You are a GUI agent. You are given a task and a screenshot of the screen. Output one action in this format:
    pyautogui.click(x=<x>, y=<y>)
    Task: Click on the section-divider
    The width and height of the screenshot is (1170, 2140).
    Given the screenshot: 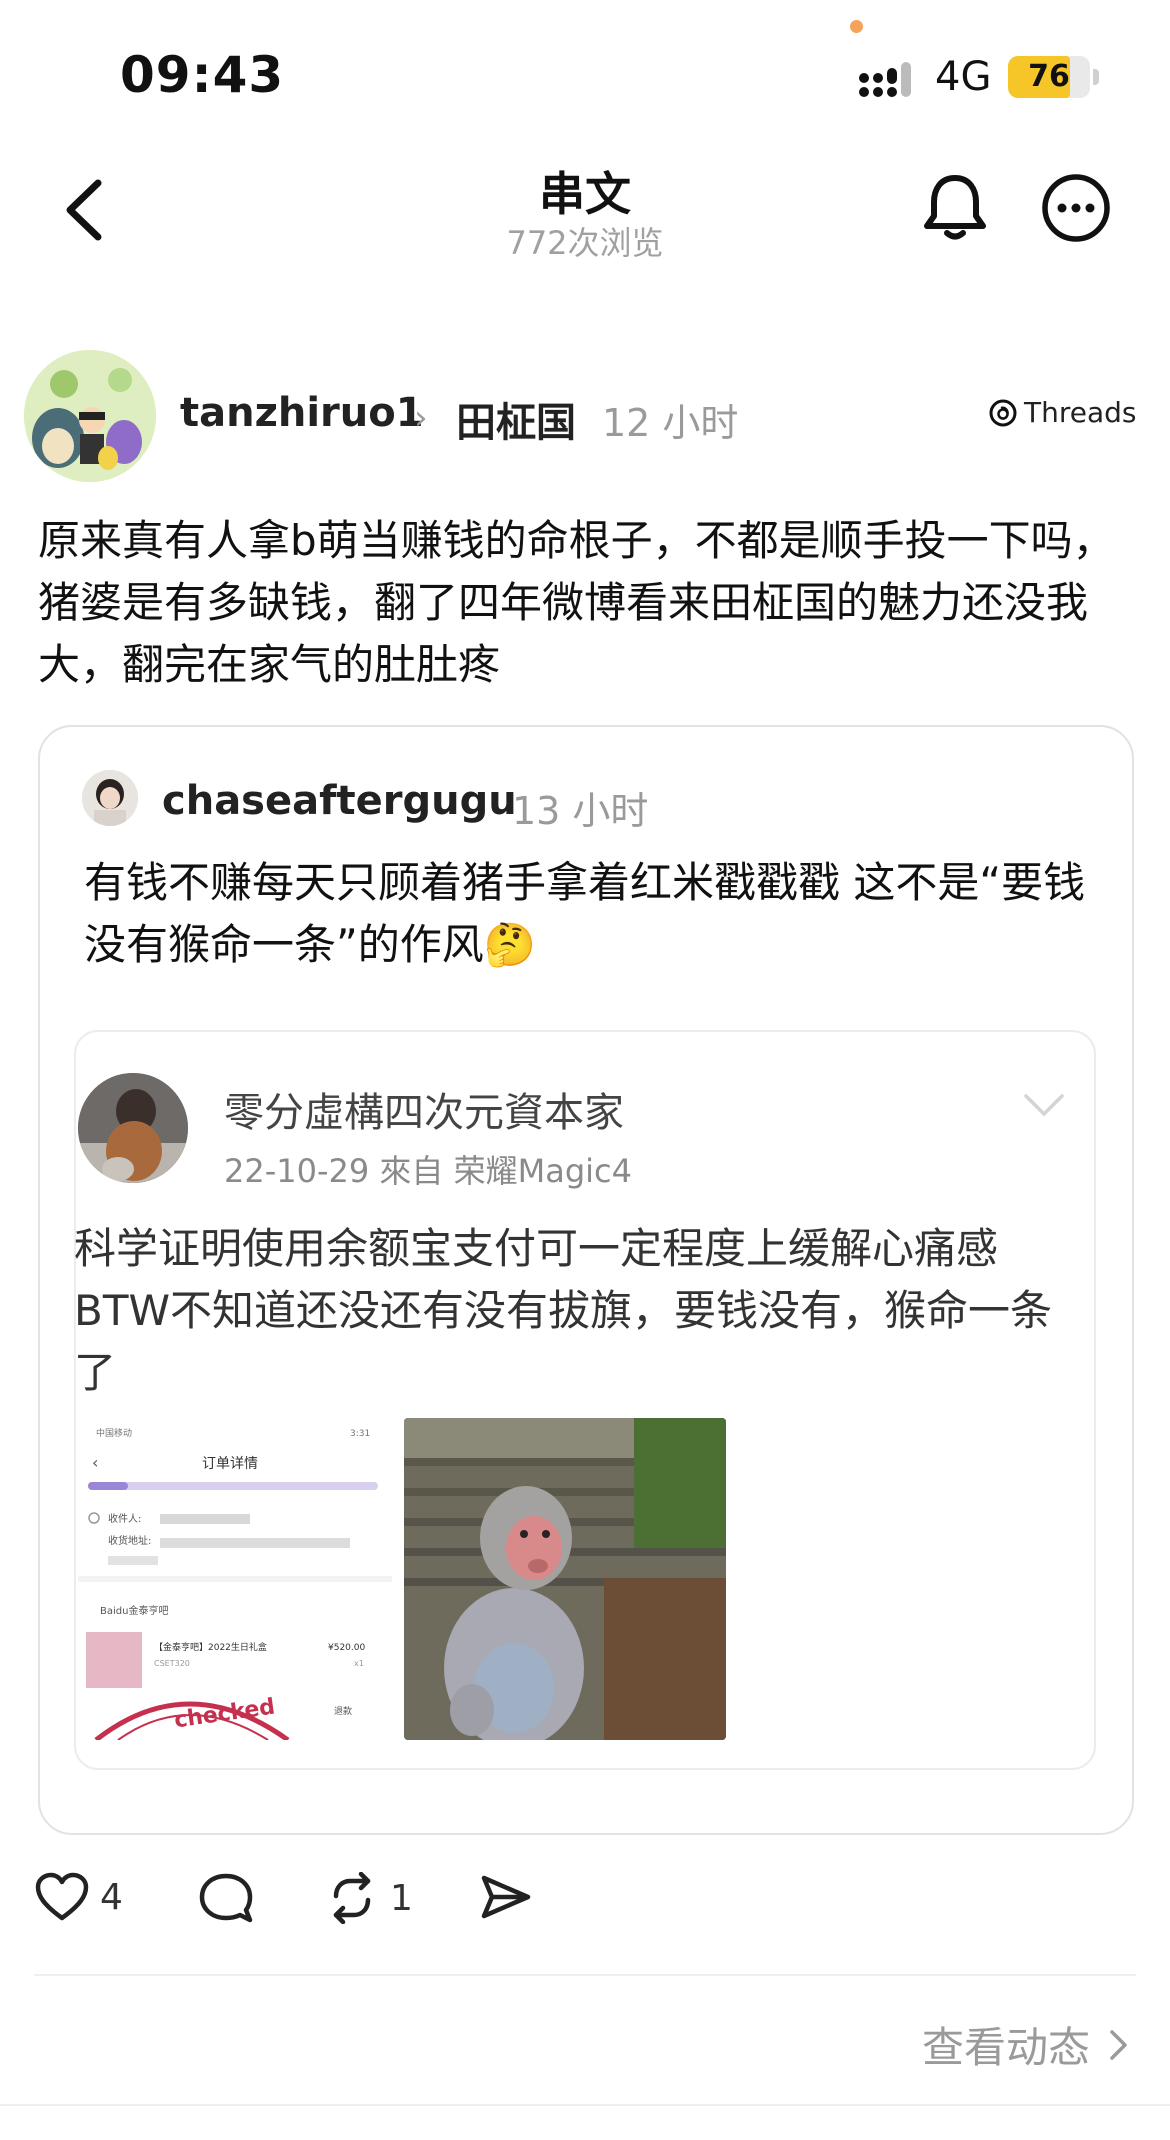 What is the action you would take?
    pyautogui.click(x=585, y=1975)
    